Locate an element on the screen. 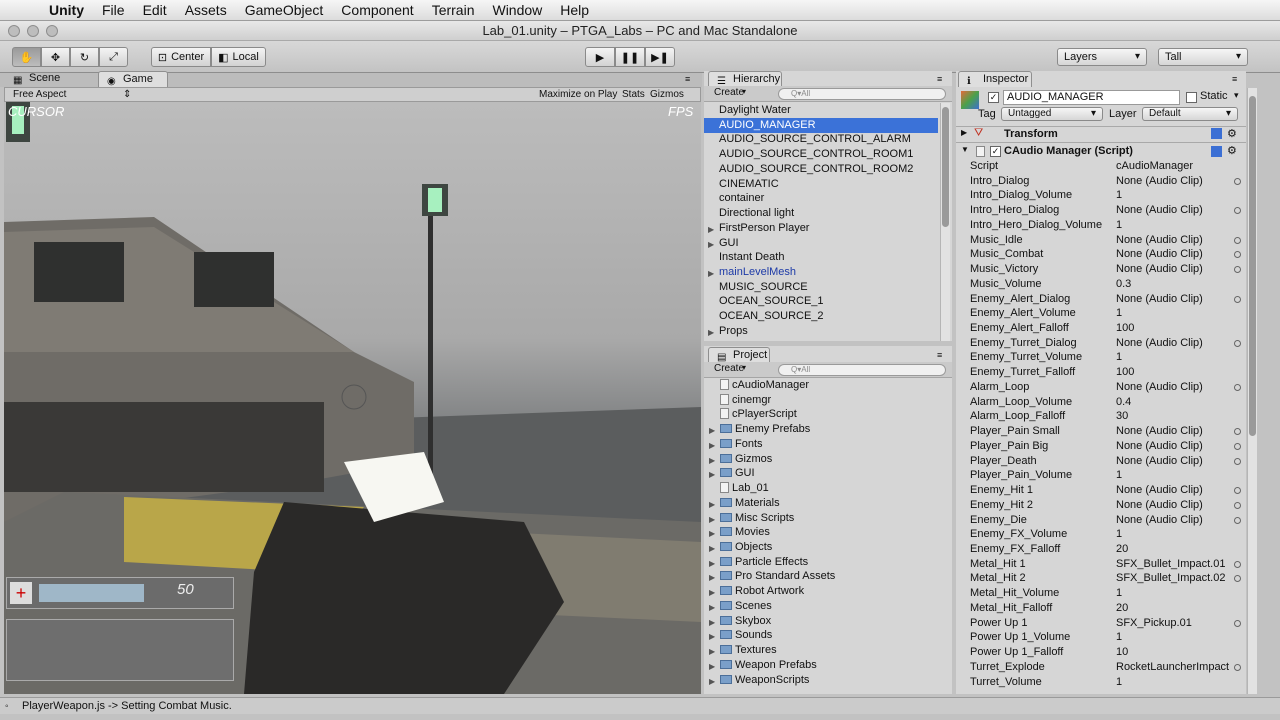 The image size is (1280, 720). stats-button: Stats is located at coordinates (633, 94).